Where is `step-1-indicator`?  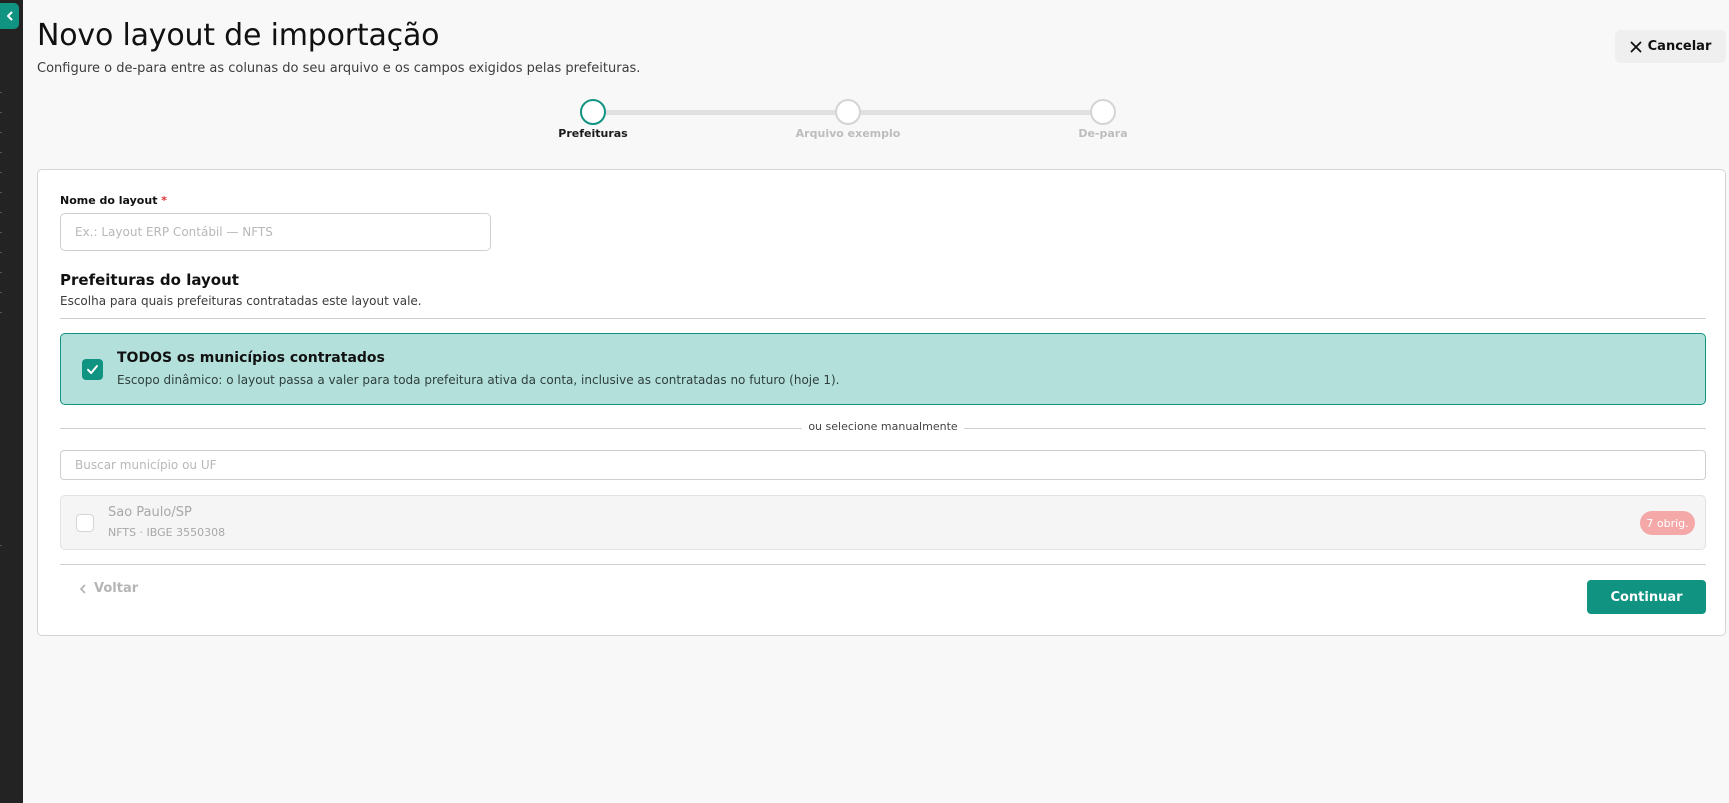 step-1-indicator is located at coordinates (593, 112).